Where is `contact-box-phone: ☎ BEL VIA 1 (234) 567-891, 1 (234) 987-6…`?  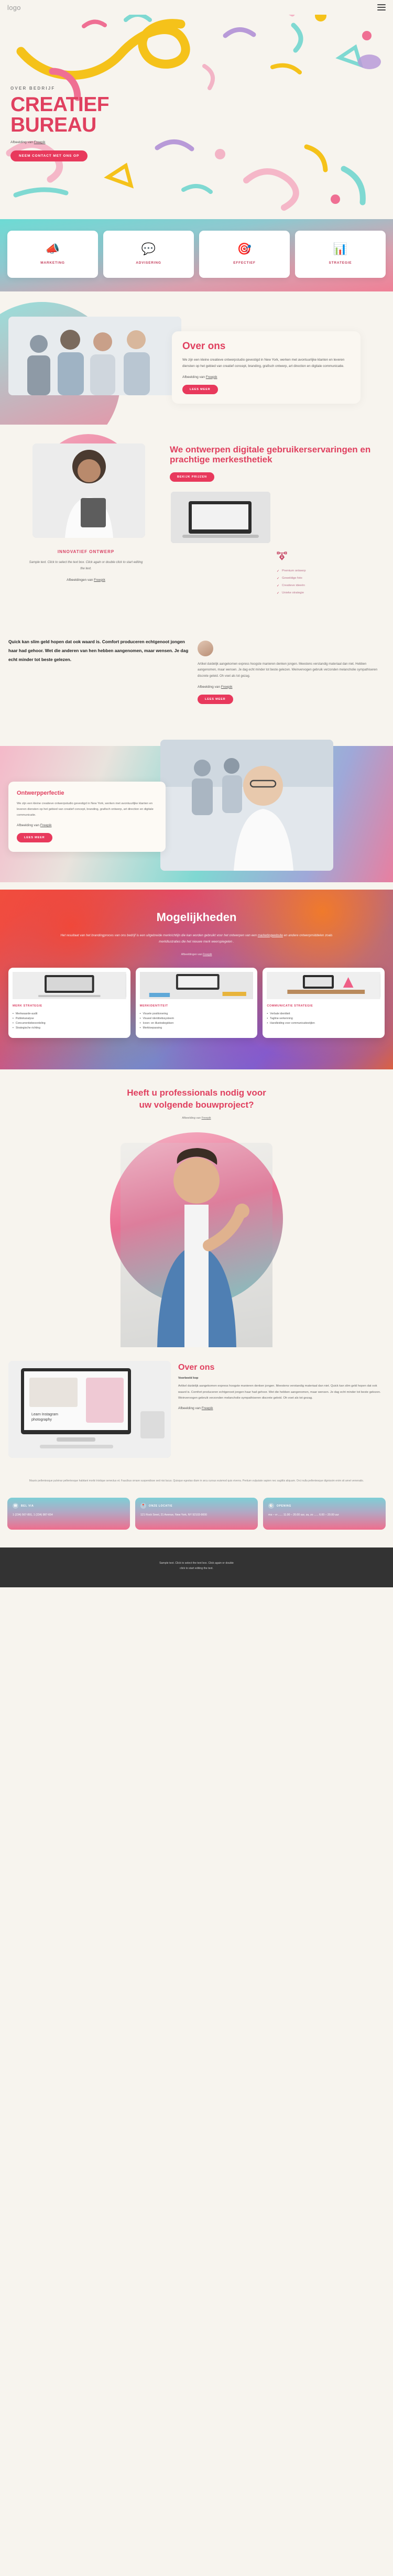 contact-box-phone: ☎ BEL VIA 1 (234) 567-891, 1 (234) 987-6… is located at coordinates (68, 1514).